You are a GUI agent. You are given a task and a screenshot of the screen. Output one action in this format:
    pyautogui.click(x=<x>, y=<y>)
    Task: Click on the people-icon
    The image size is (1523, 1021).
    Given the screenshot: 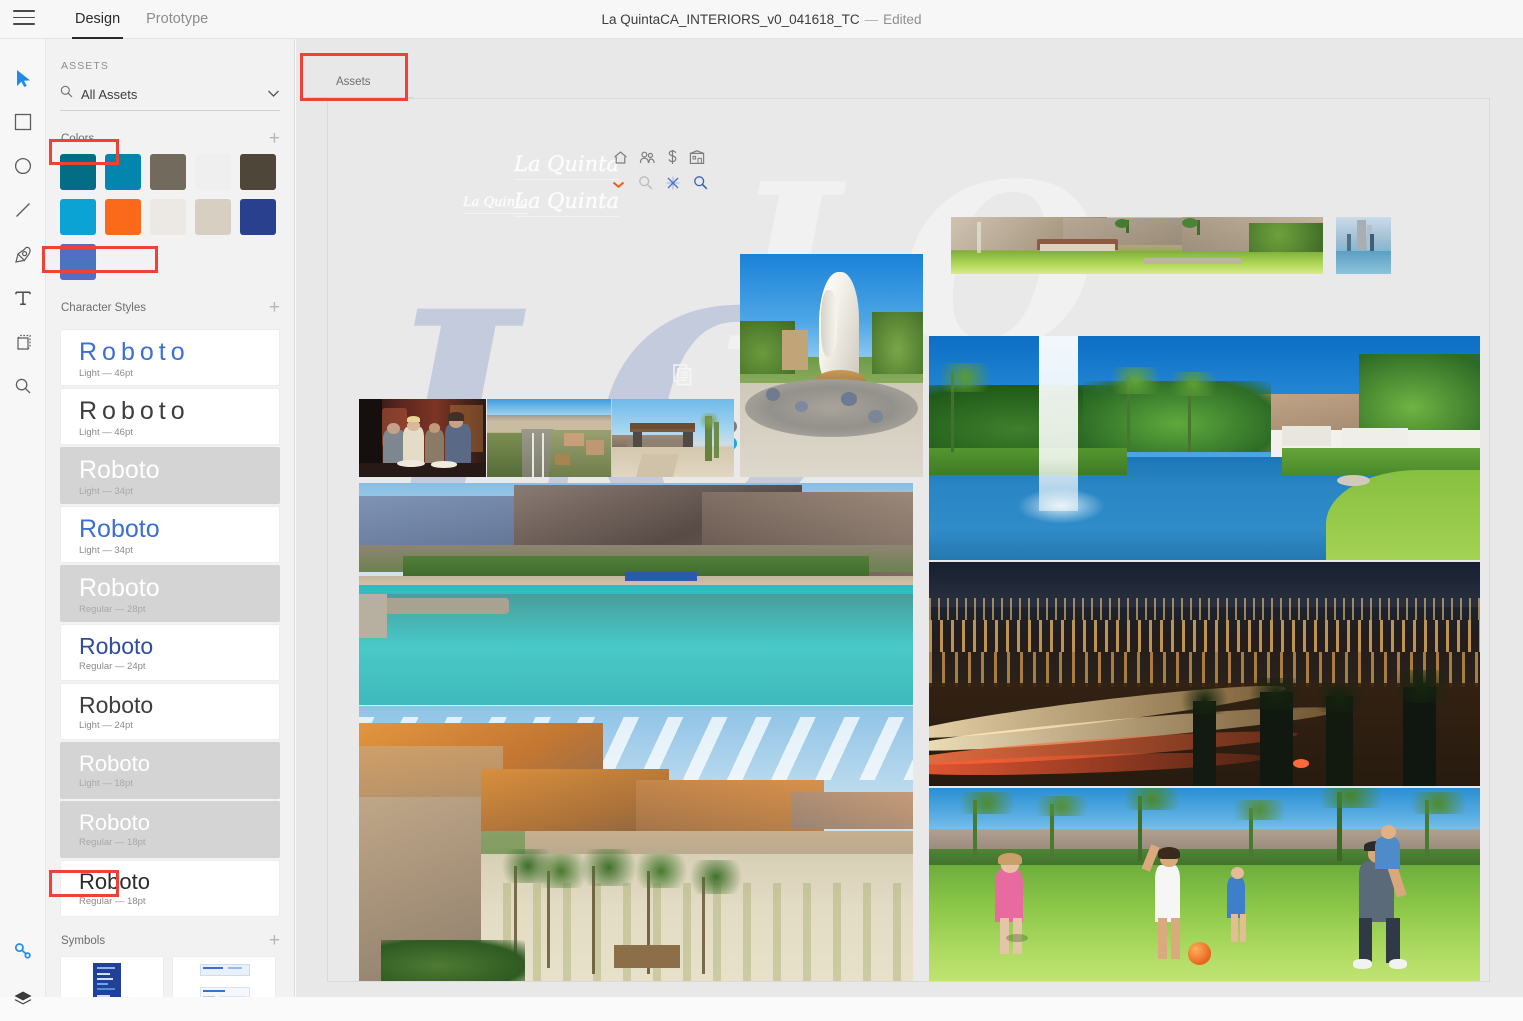 What is the action you would take?
    pyautogui.click(x=647, y=160)
    